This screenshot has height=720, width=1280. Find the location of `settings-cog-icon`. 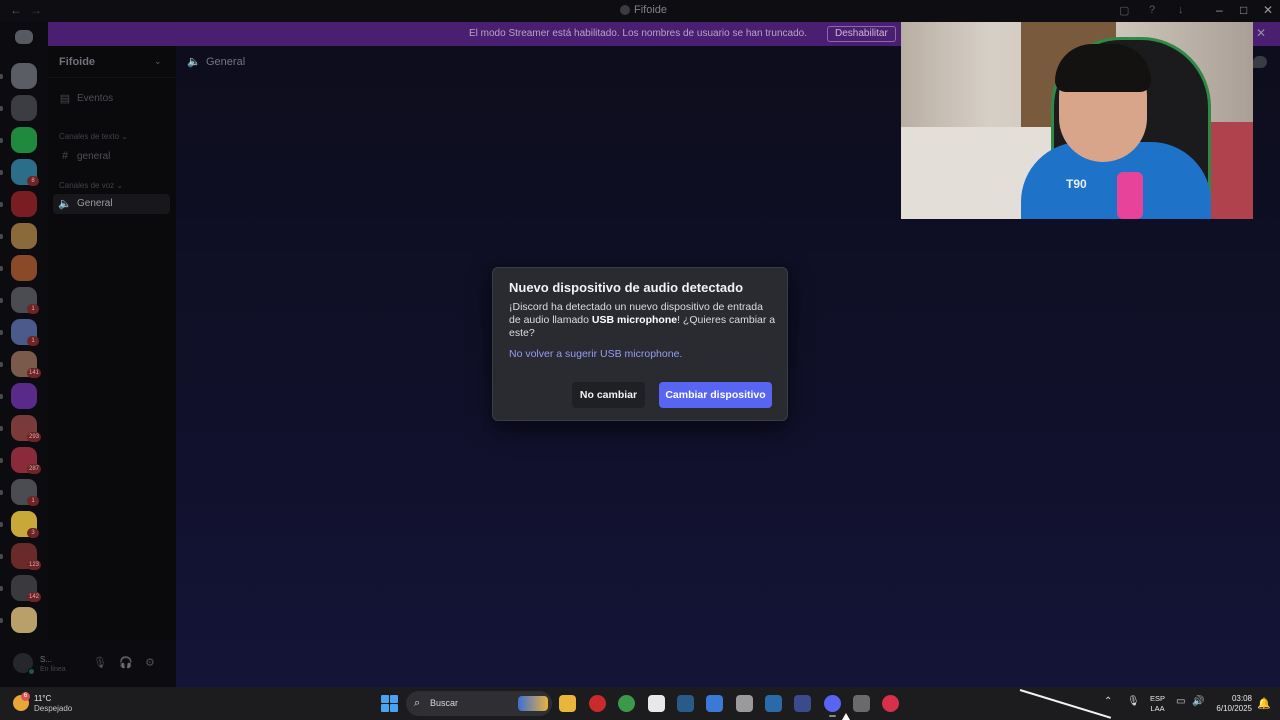

settings-cog-icon is located at coordinates (656, 703).